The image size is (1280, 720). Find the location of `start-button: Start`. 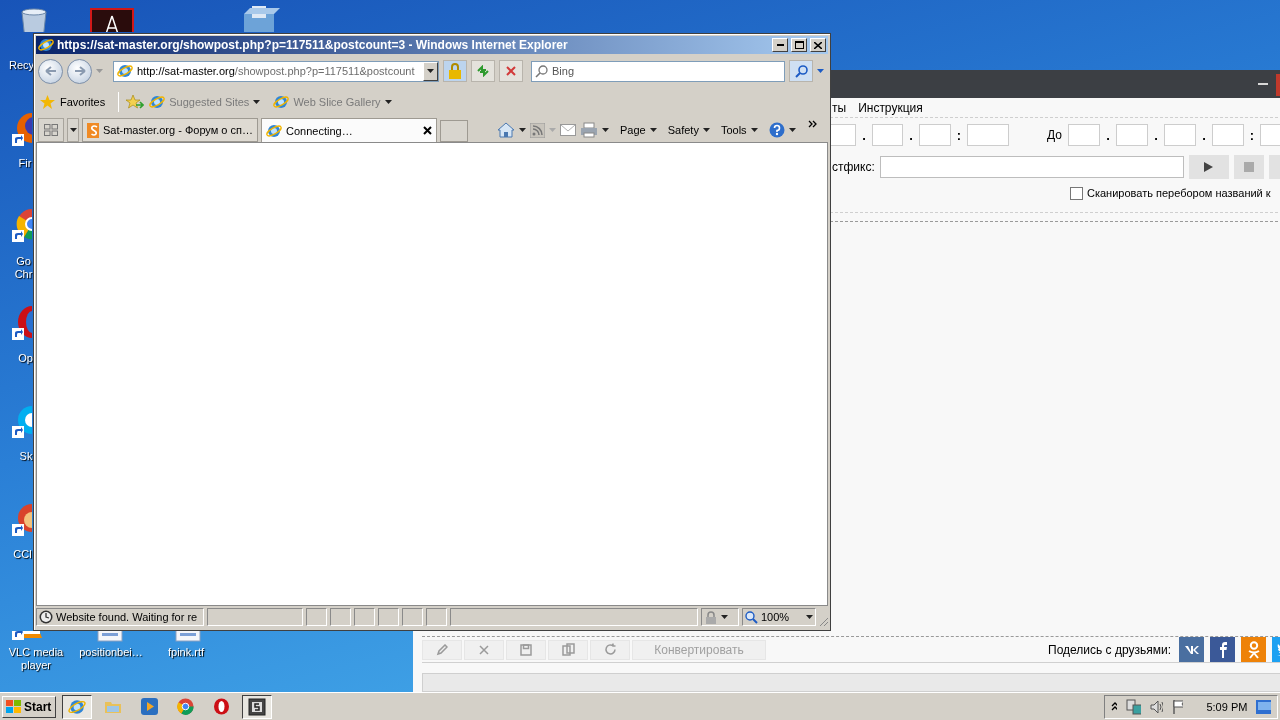

start-button: Start is located at coordinates (29, 706).